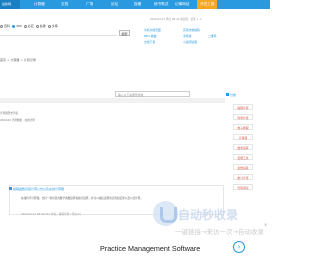 Image resolution: width=320 pixels, height=265 pixels. Describe the element at coordinates (243, 117) in the screenshot. I see `sidebar-item: 科学计算` at that location.